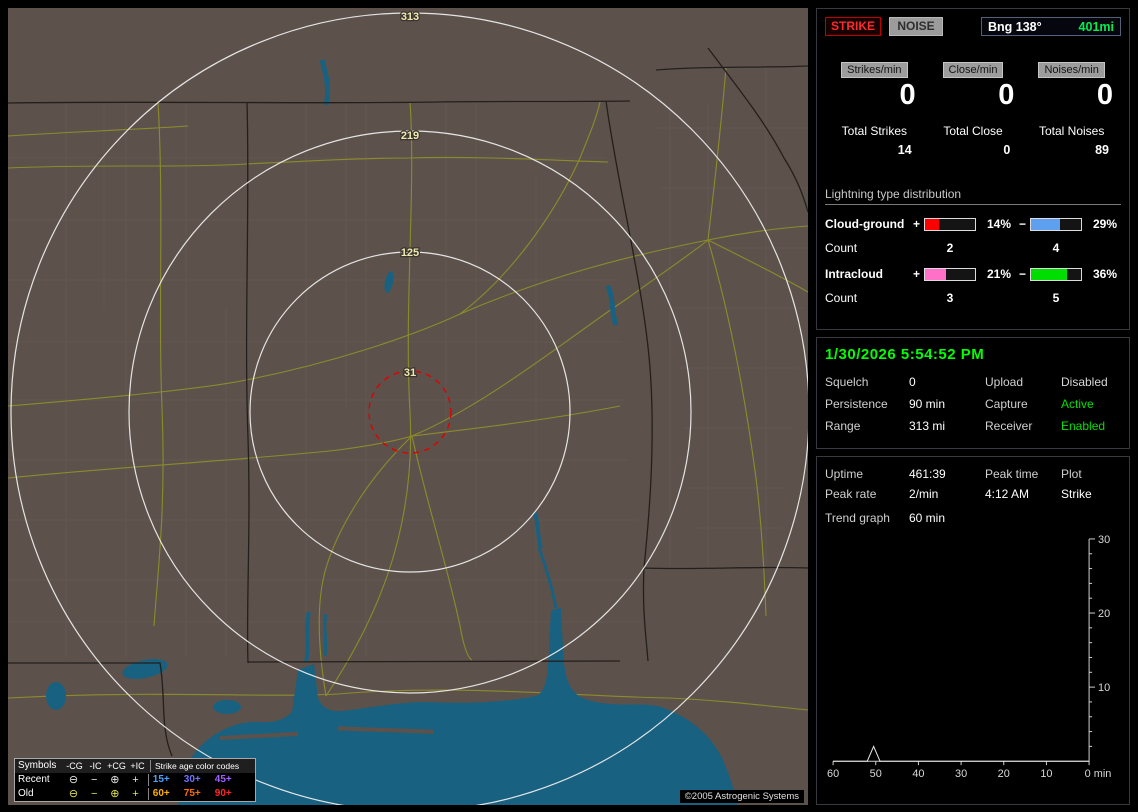 This screenshot has width=1138, height=812. Describe the element at coordinates (410, 253) in the screenshot. I see `ring-label-second: 125` at that location.